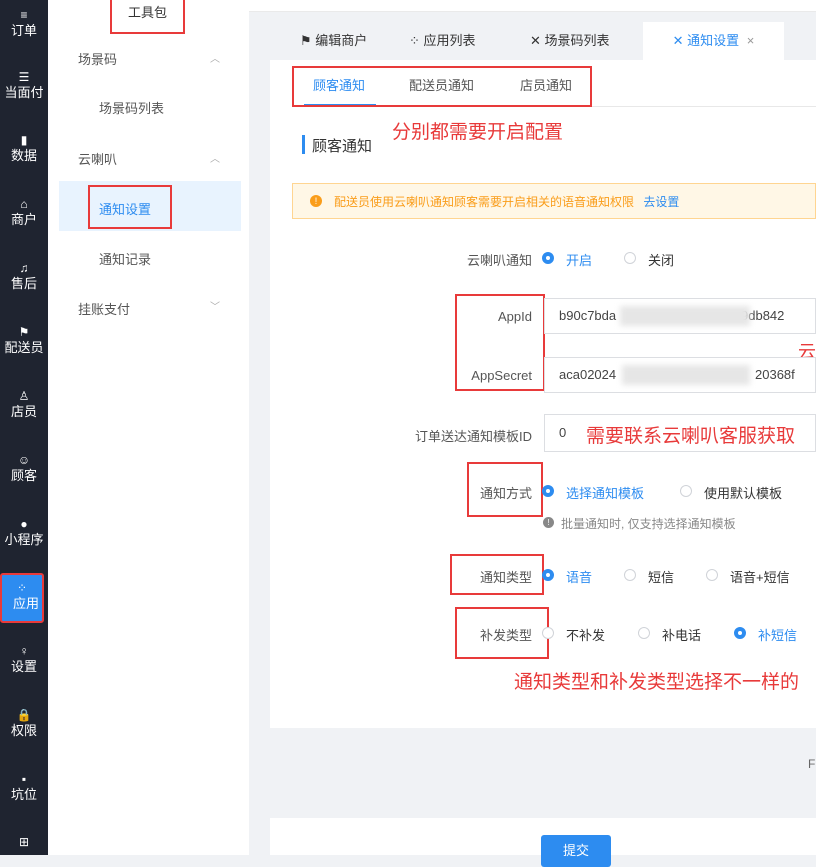  What do you see at coordinates (691, 436) in the screenshot?
I see `annotation-contact-service: 需要联系云喇叭客服获取` at bounding box center [691, 436].